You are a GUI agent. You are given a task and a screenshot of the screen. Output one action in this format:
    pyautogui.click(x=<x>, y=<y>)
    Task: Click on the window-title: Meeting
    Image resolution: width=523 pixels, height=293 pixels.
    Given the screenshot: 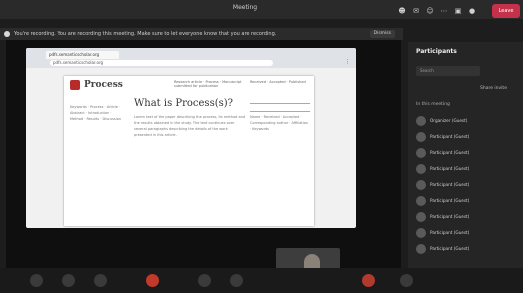 What is the action you would take?
    pyautogui.click(x=245, y=7)
    